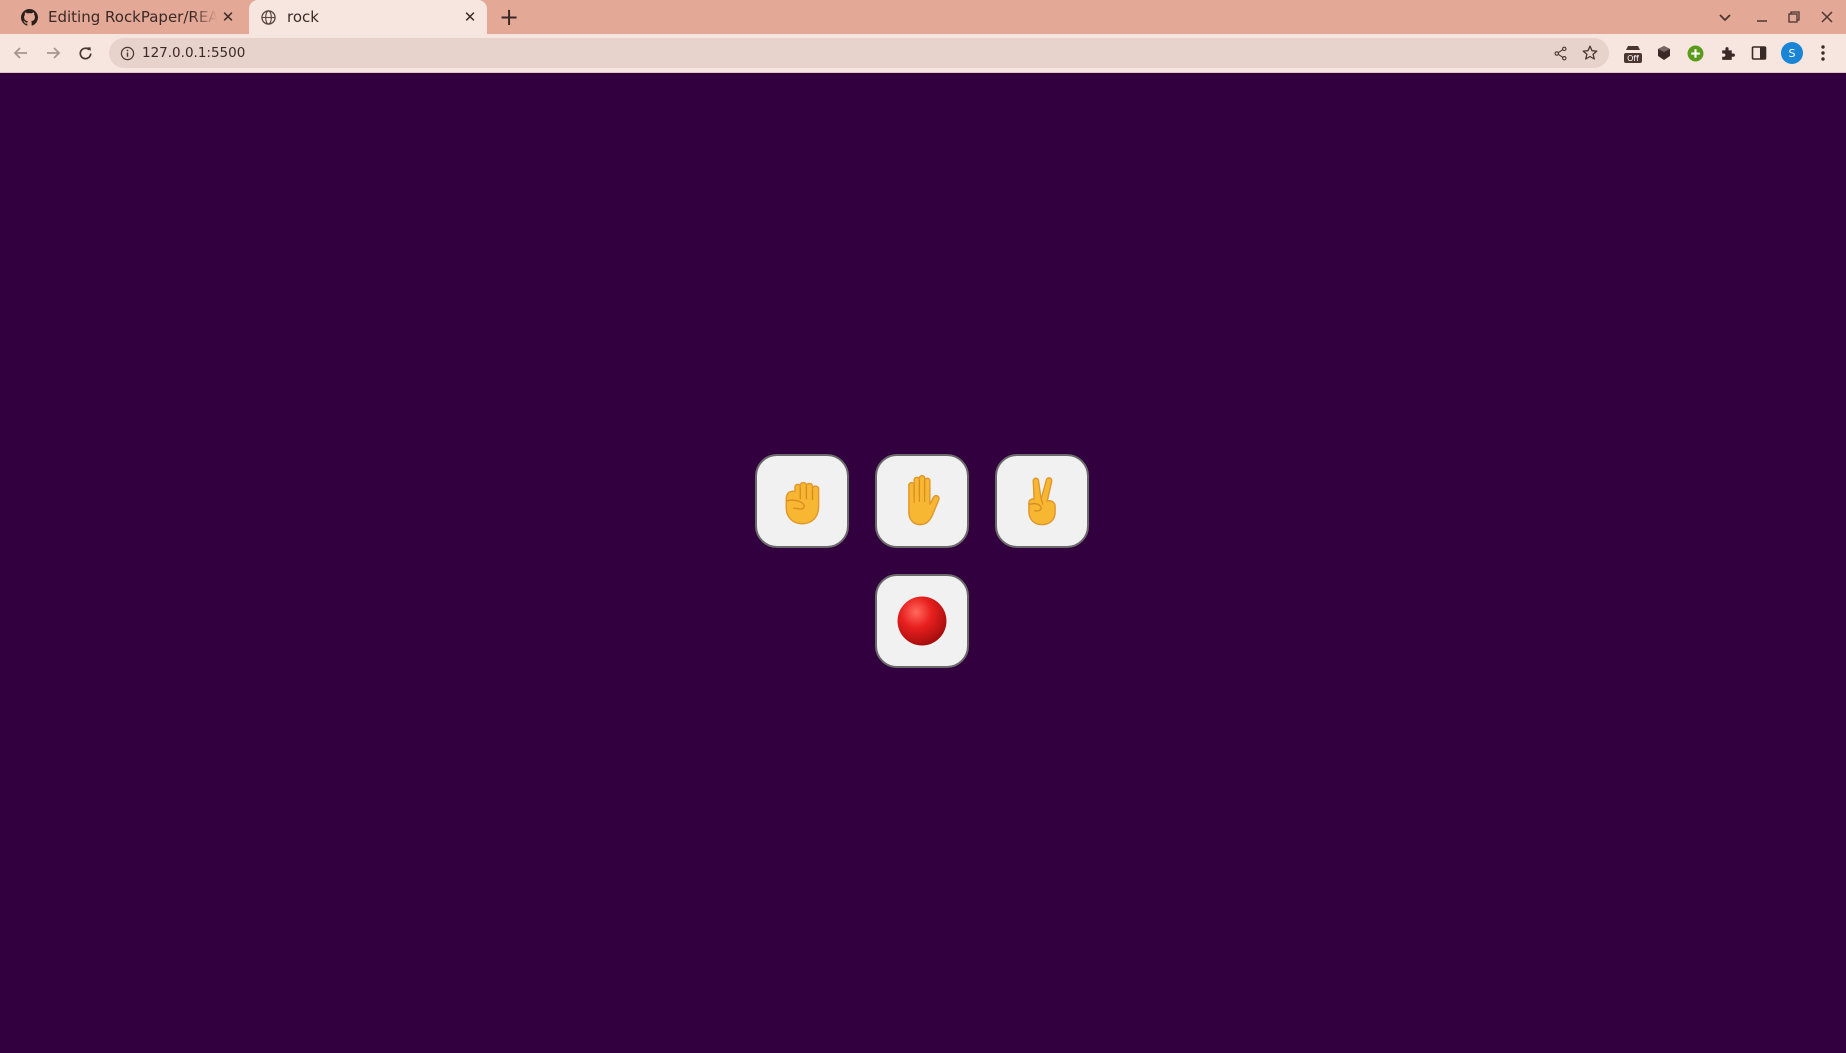 The image size is (1846, 1053). Describe the element at coordinates (1695, 53) in the screenshot. I see `green-plus-extension-icon` at that location.